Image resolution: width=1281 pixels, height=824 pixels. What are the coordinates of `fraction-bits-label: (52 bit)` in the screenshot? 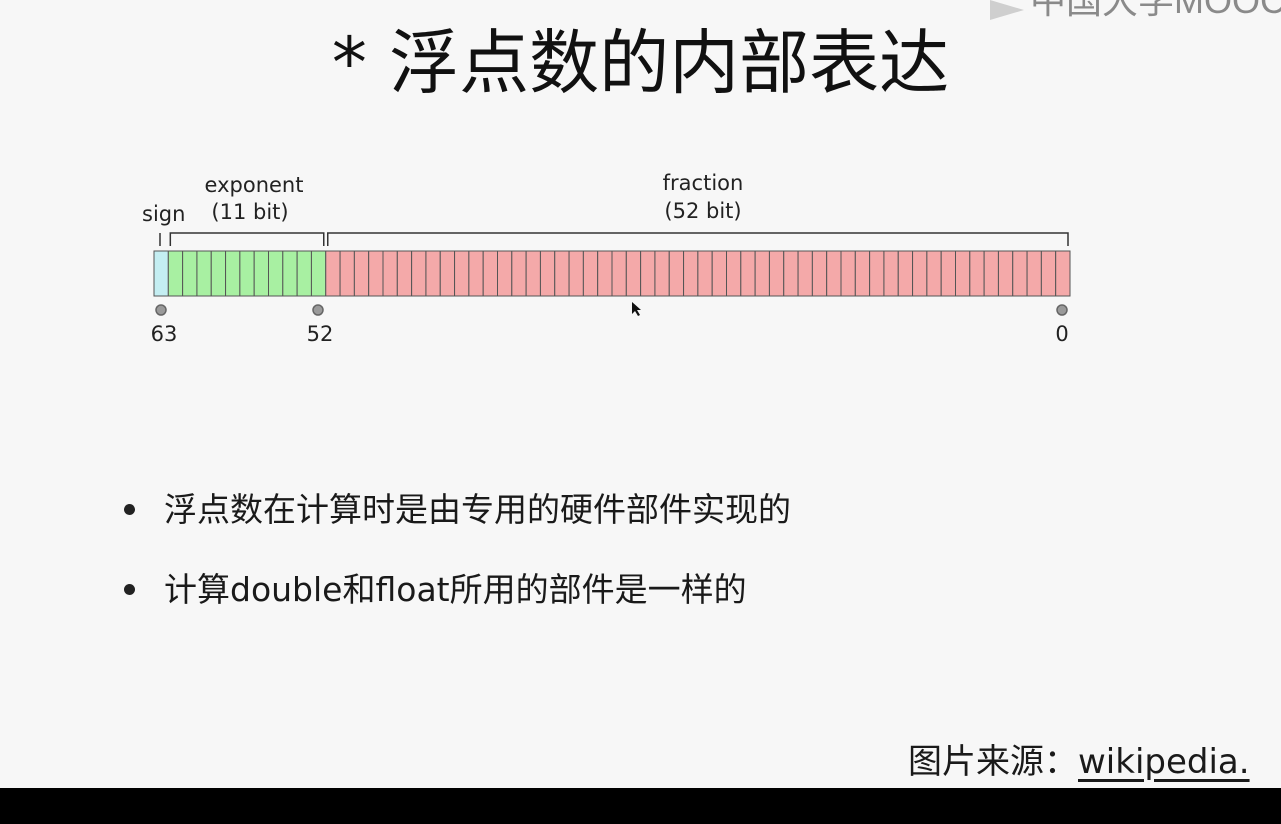 It's located at (702, 211).